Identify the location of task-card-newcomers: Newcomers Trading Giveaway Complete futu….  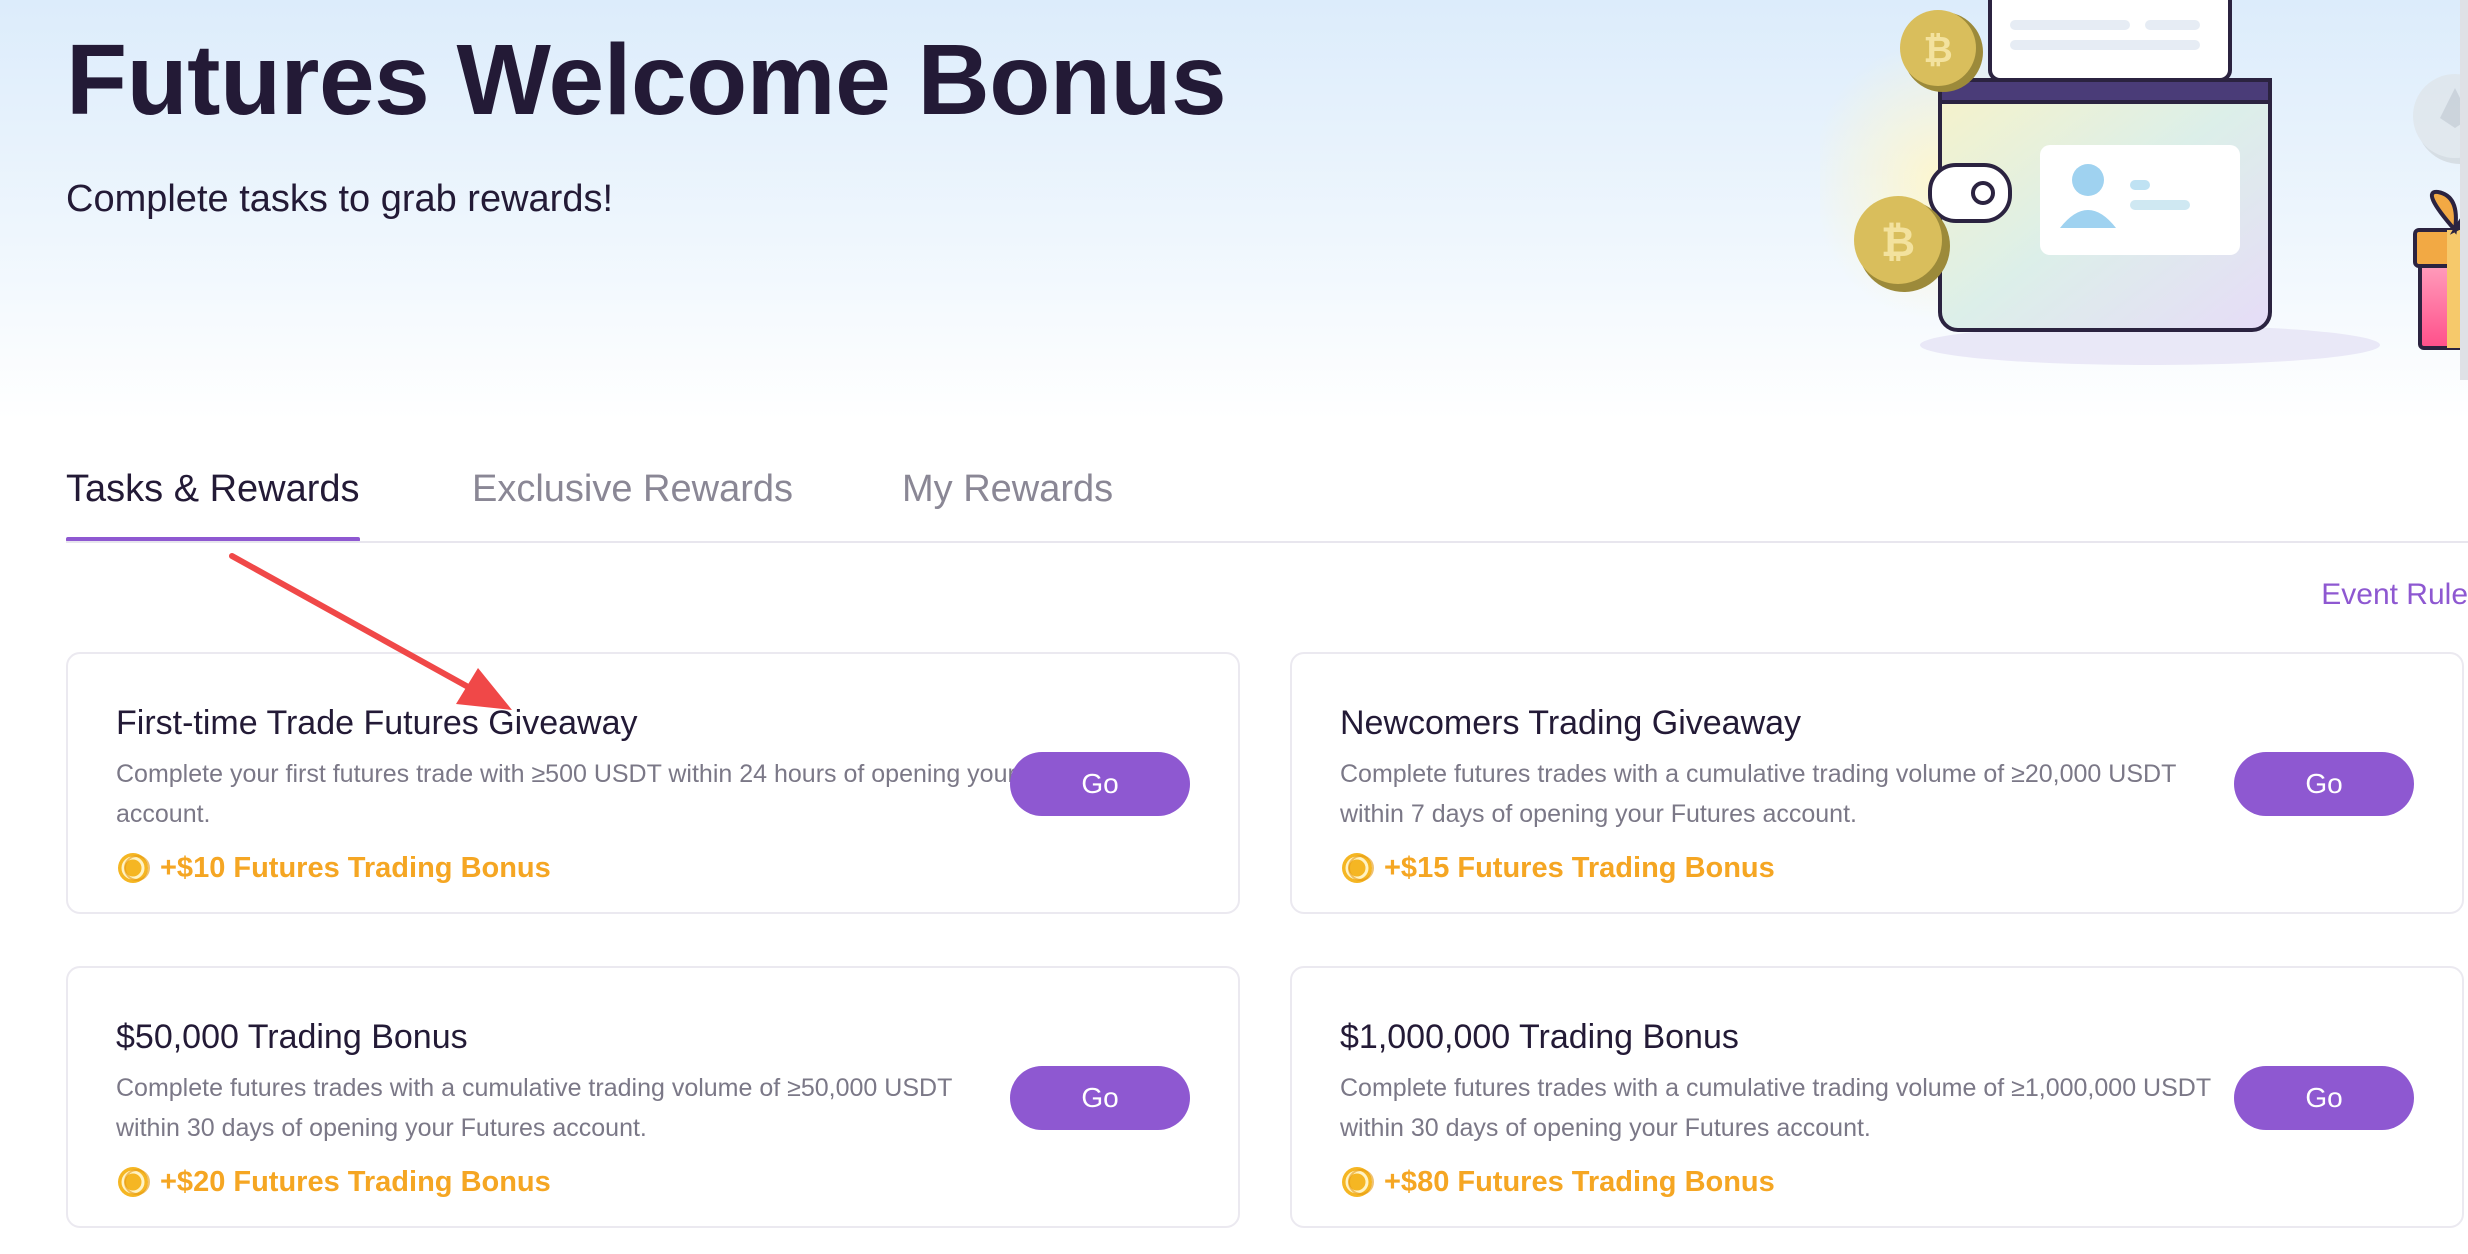
(1877, 783).